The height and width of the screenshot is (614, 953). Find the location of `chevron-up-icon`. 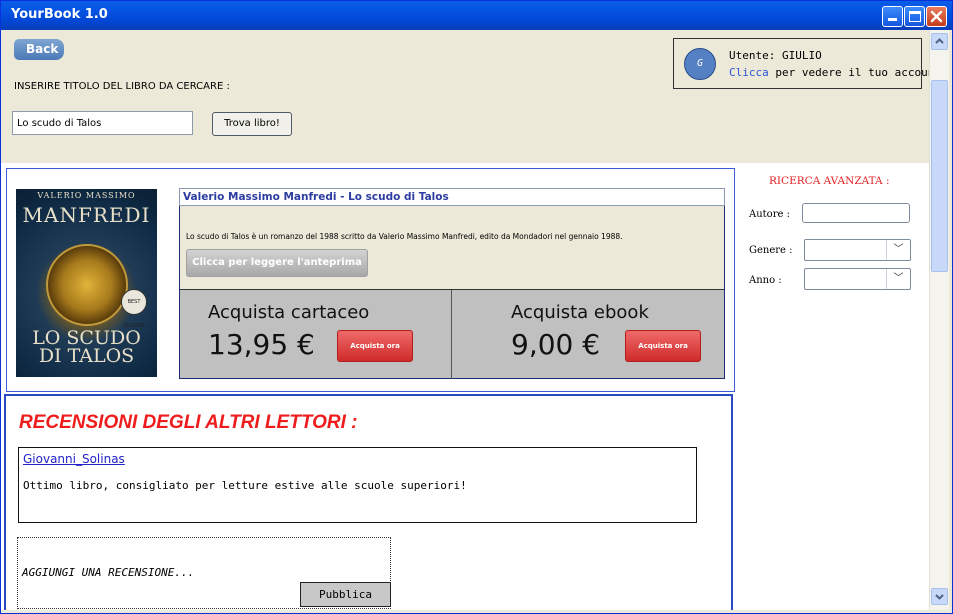

chevron-up-icon is located at coordinates (939, 41).